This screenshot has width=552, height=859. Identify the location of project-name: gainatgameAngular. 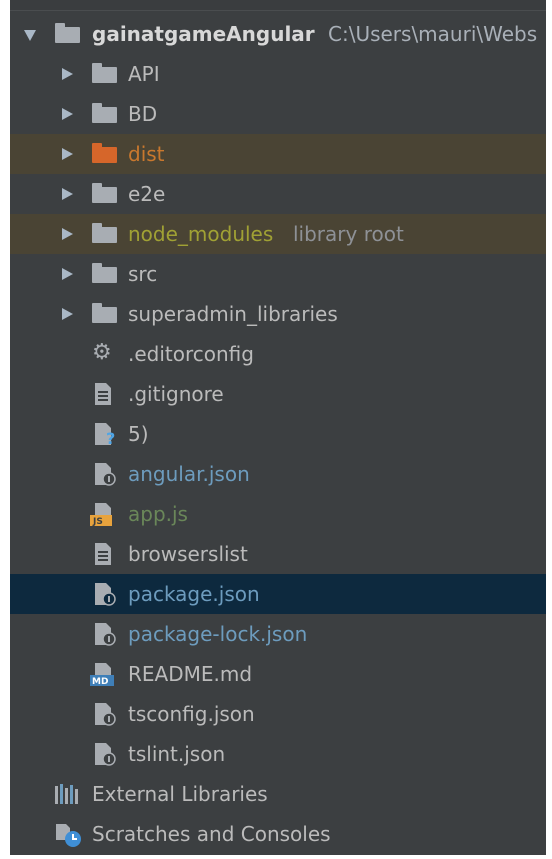
(203, 34).